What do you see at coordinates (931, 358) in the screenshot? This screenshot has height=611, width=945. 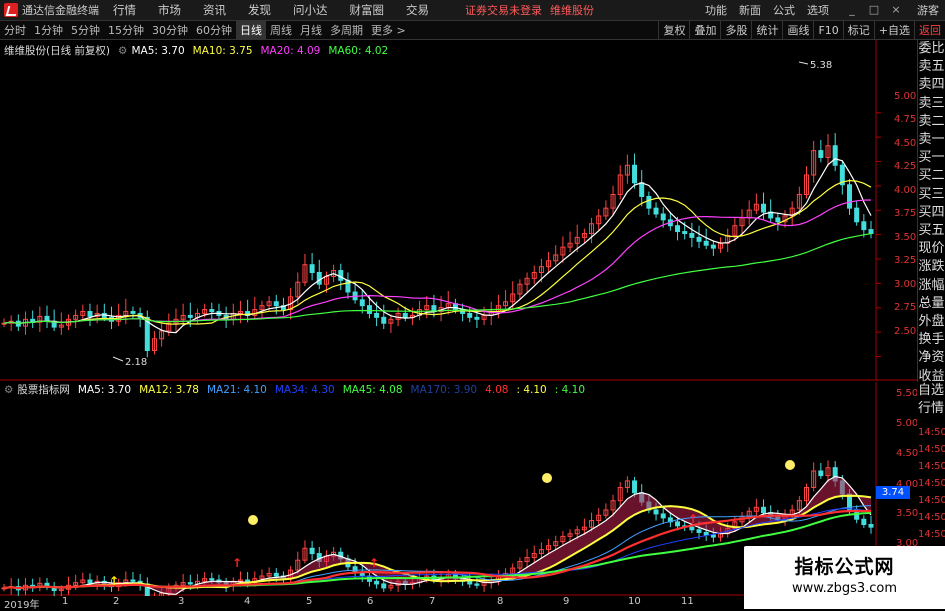 I see `side-net-asset: 净资` at bounding box center [931, 358].